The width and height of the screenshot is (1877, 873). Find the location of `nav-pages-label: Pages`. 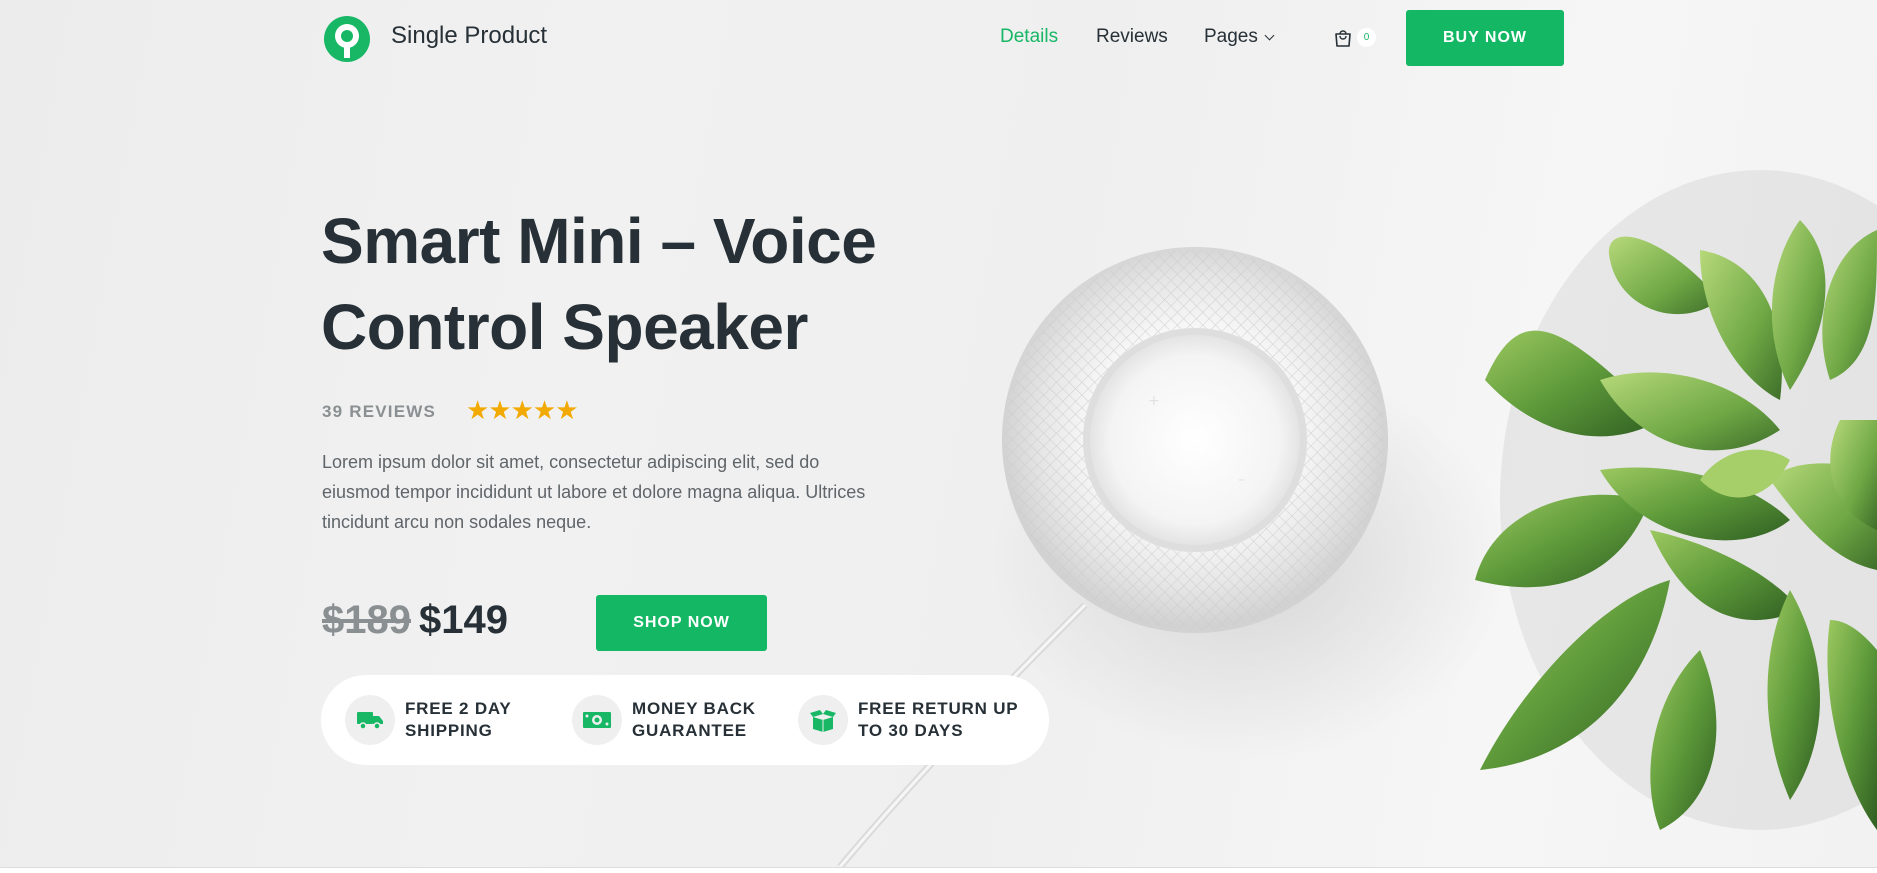

nav-pages-label: Pages is located at coordinates (1231, 36).